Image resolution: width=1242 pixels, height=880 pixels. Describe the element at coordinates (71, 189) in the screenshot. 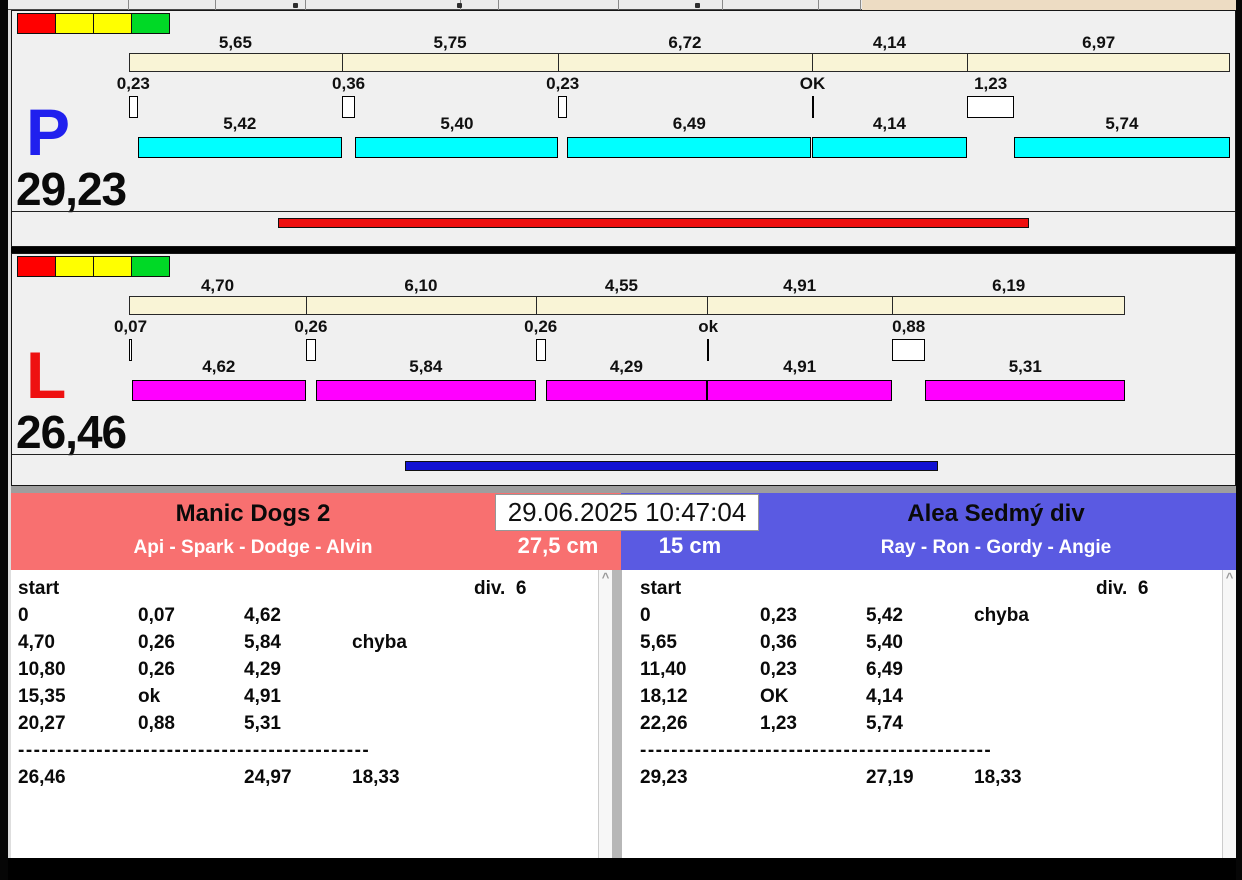

I see `lane-total-time: 29,23` at that location.